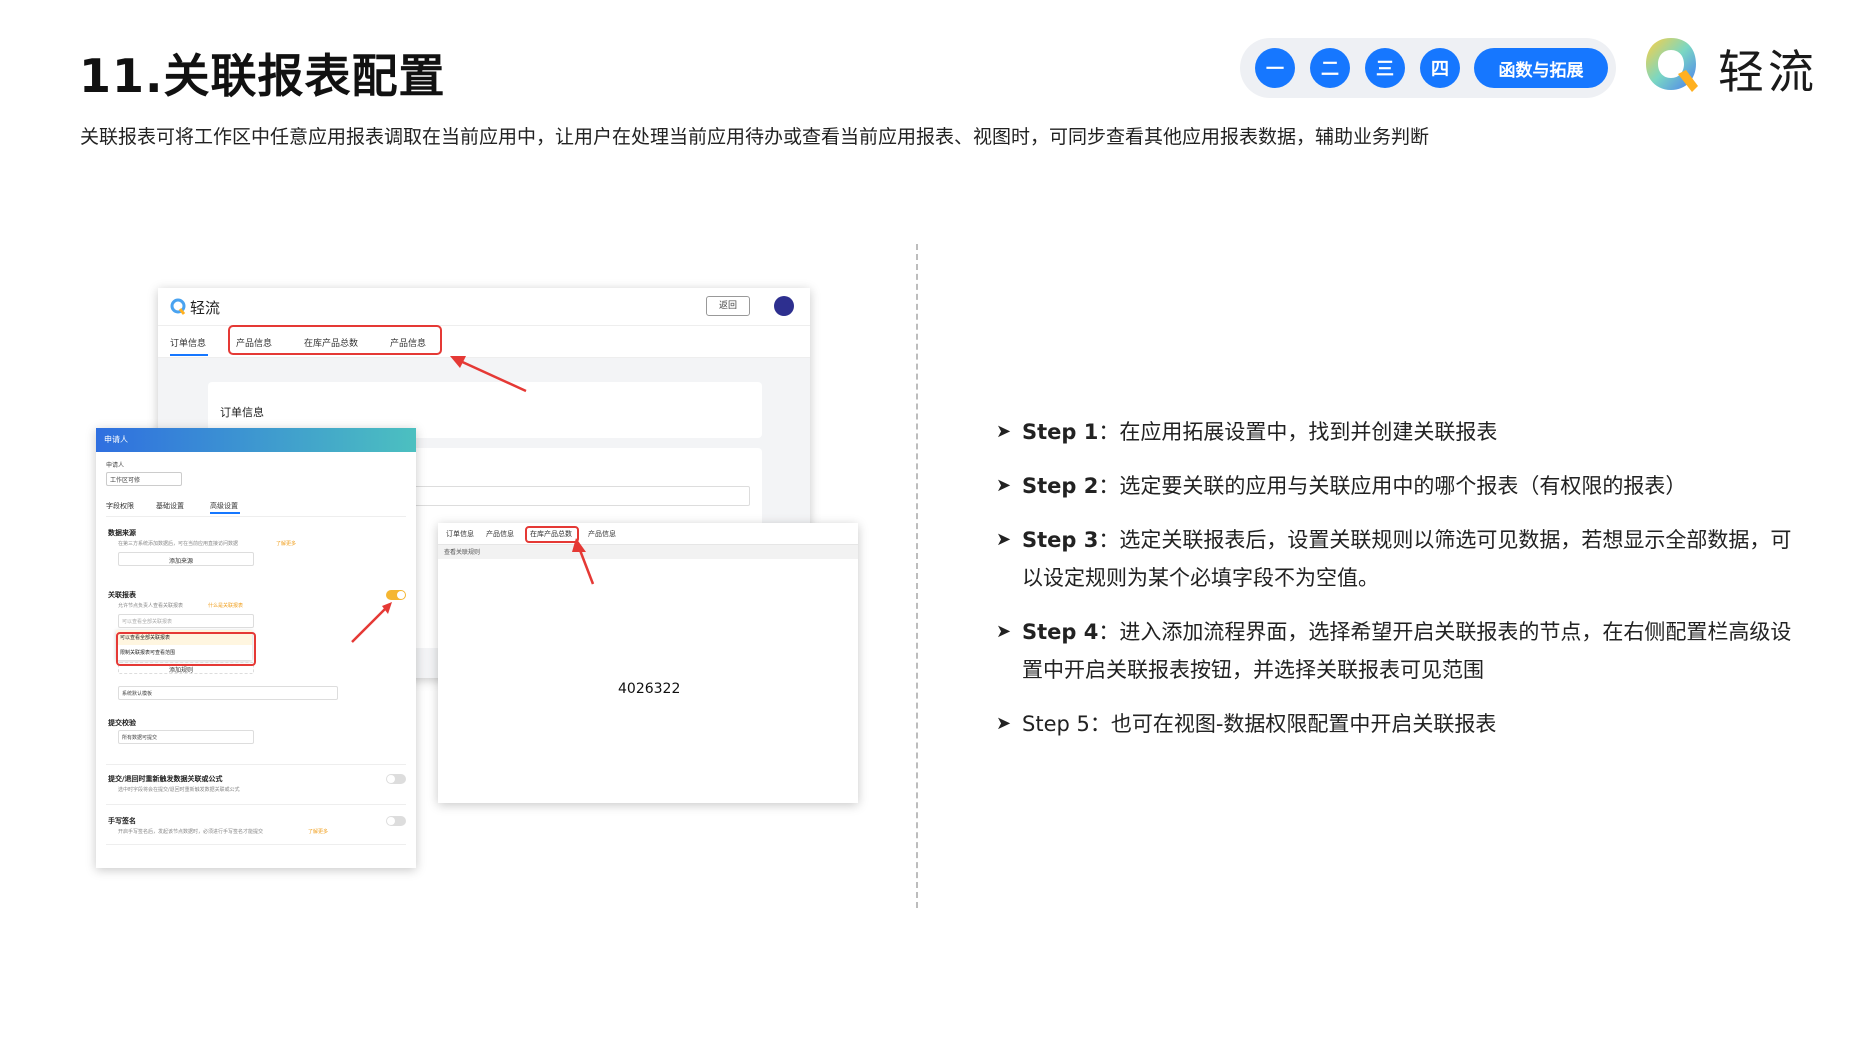 The image size is (1863, 1040). What do you see at coordinates (396, 595) in the screenshot?
I see `linked-report-toggle` at bounding box center [396, 595].